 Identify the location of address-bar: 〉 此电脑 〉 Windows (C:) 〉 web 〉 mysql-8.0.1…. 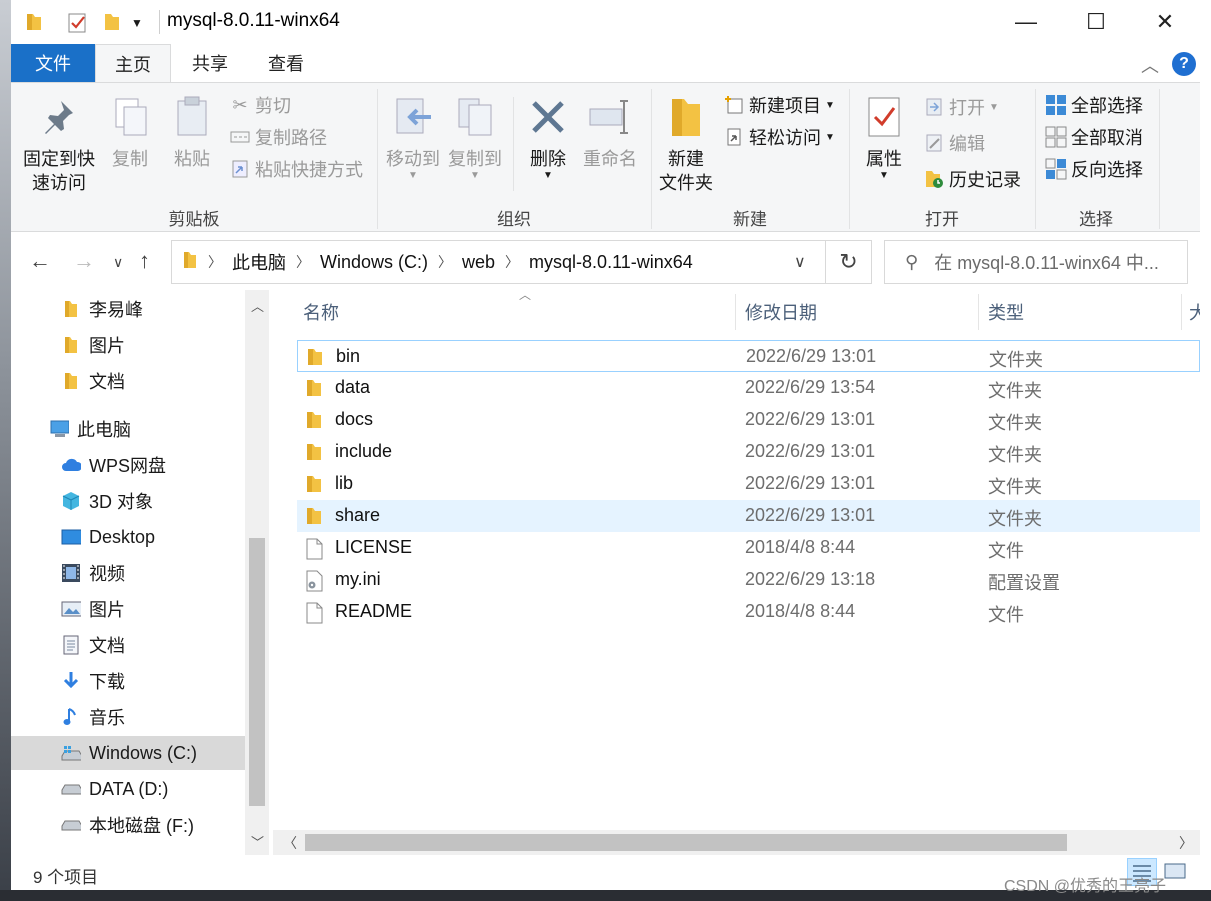
(498, 262).